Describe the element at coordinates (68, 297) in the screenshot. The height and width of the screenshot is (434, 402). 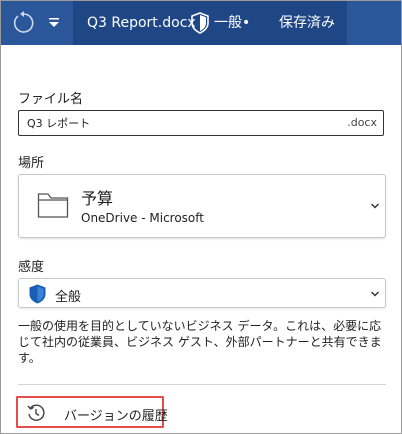
I see `sensitivity-value: 全般` at that location.